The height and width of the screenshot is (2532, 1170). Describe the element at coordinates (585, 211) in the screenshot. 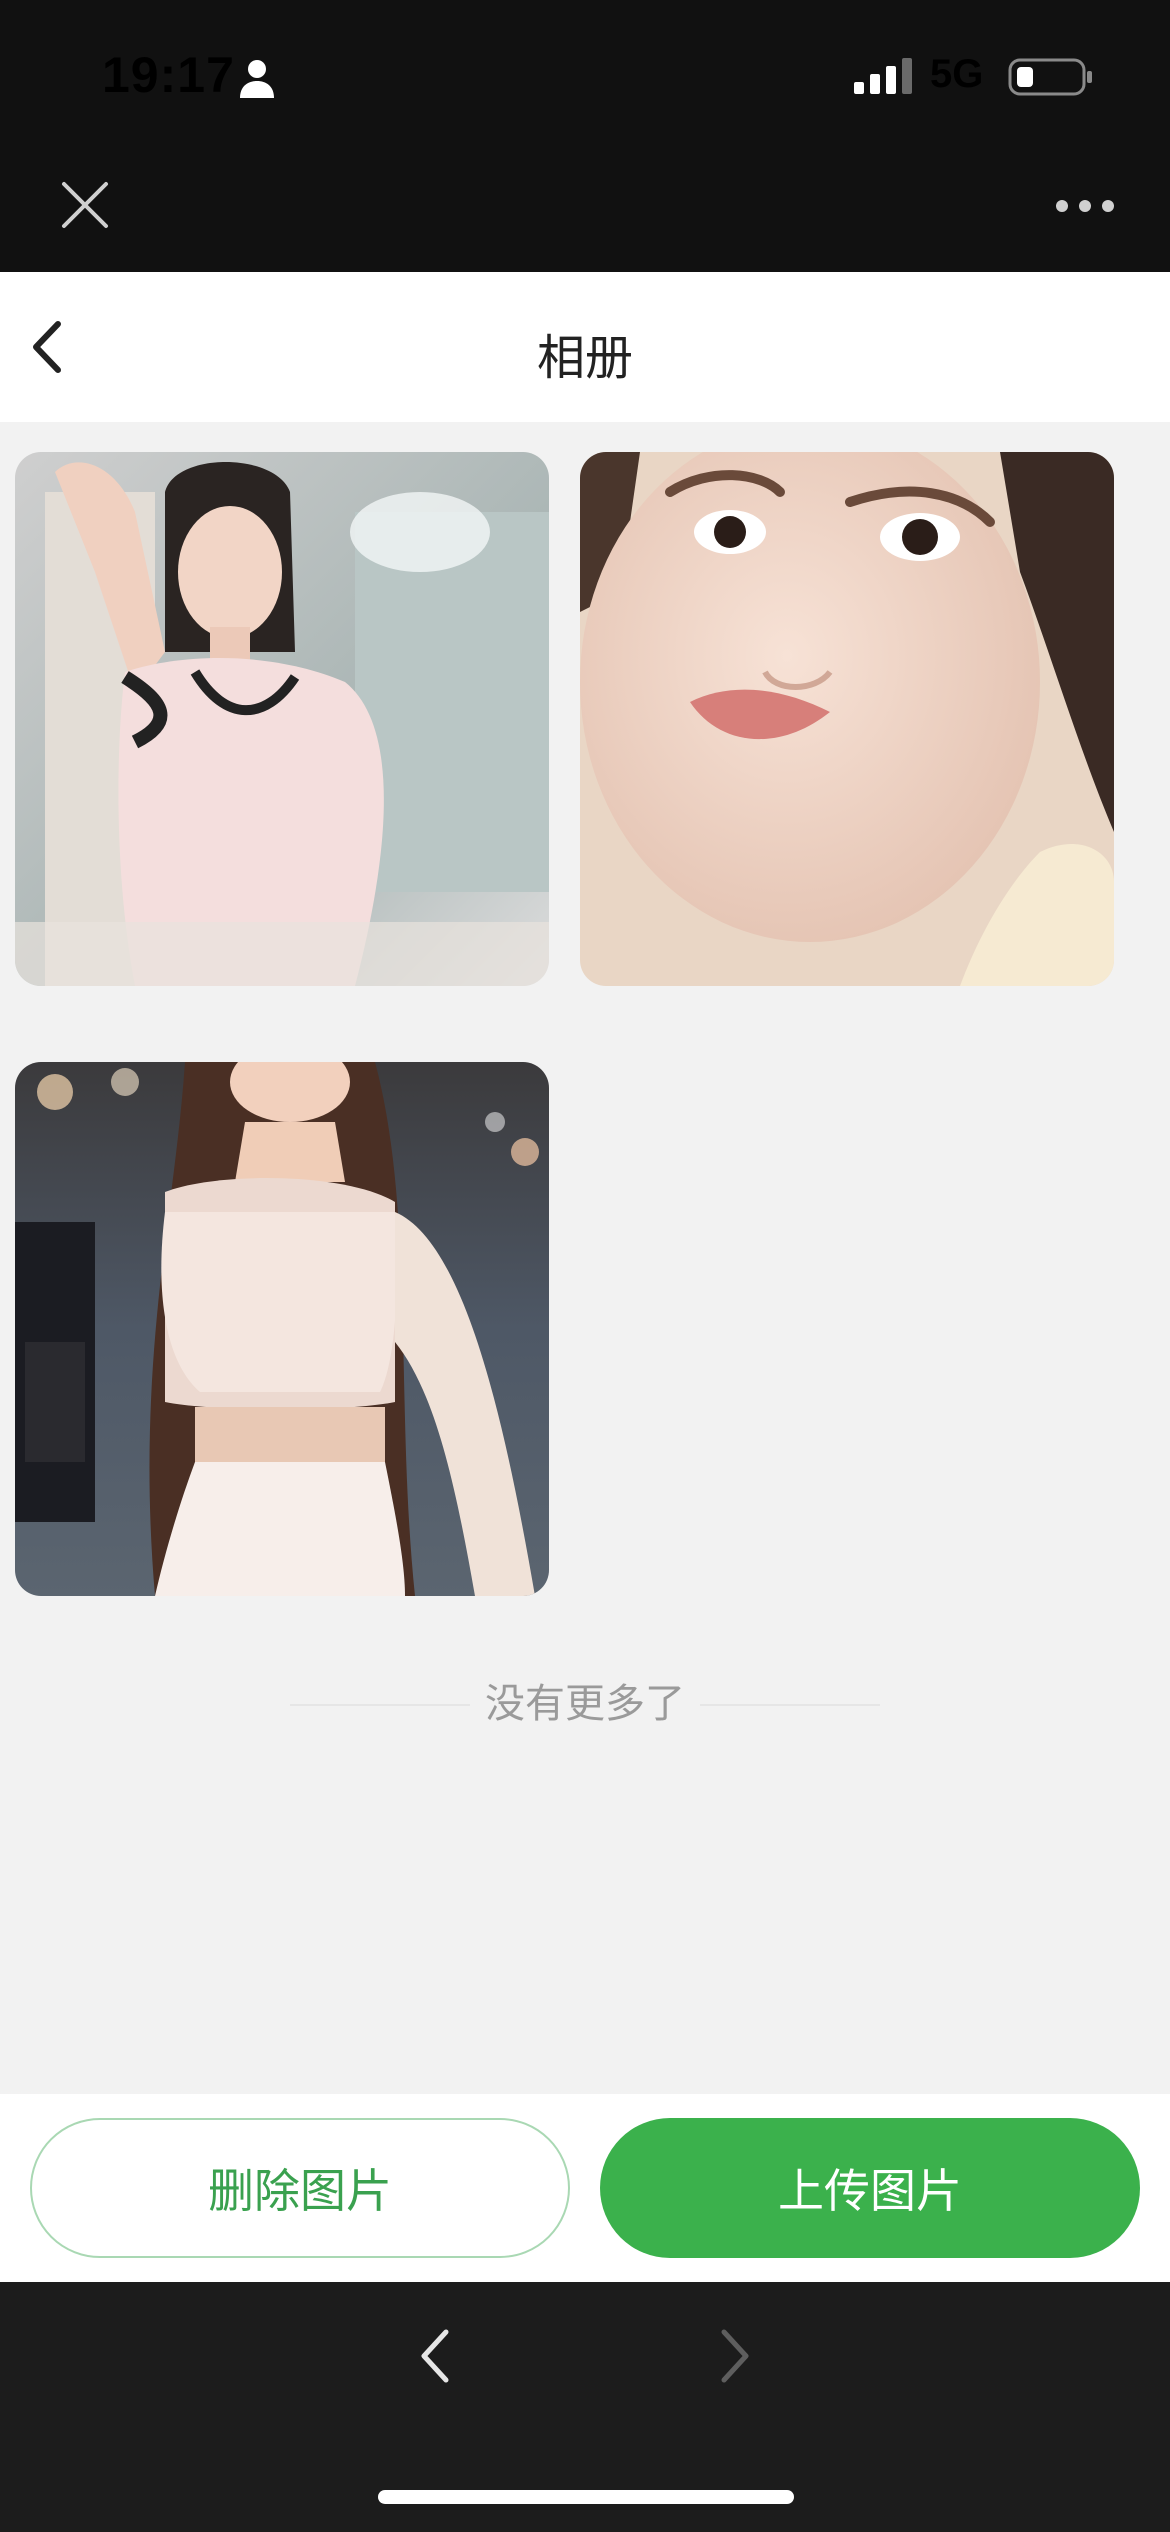

I see `webview-bar` at that location.